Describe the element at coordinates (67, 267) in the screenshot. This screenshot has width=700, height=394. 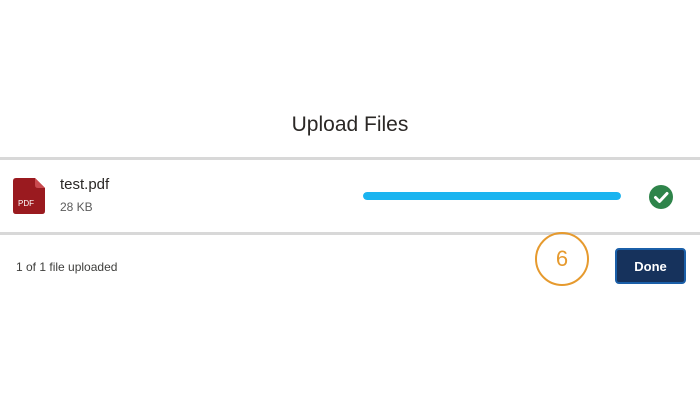
I see `upload-status-text: 1 of 1 file uploaded` at that location.